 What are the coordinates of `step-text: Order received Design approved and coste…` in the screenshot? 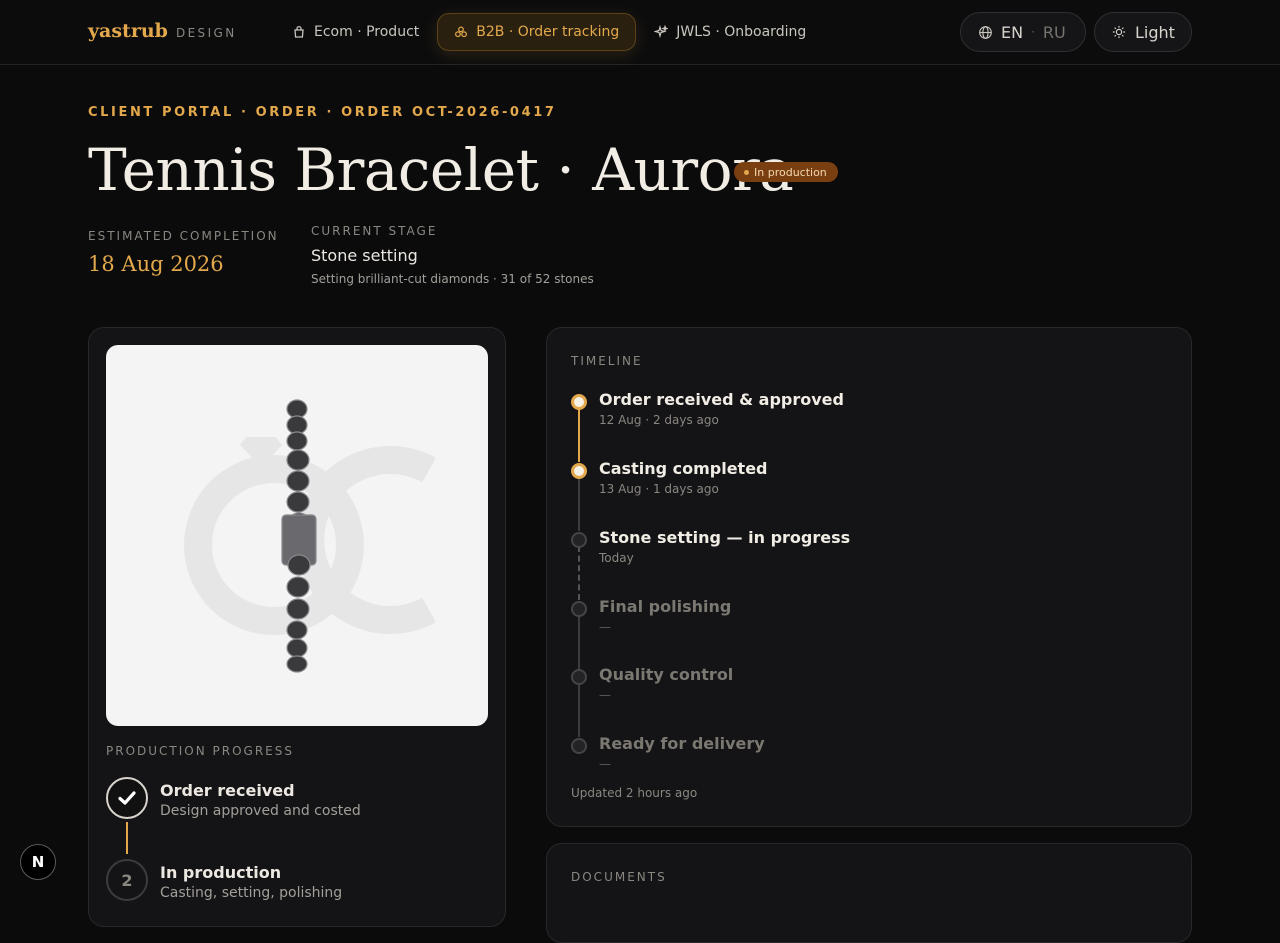 It's located at (260, 798).